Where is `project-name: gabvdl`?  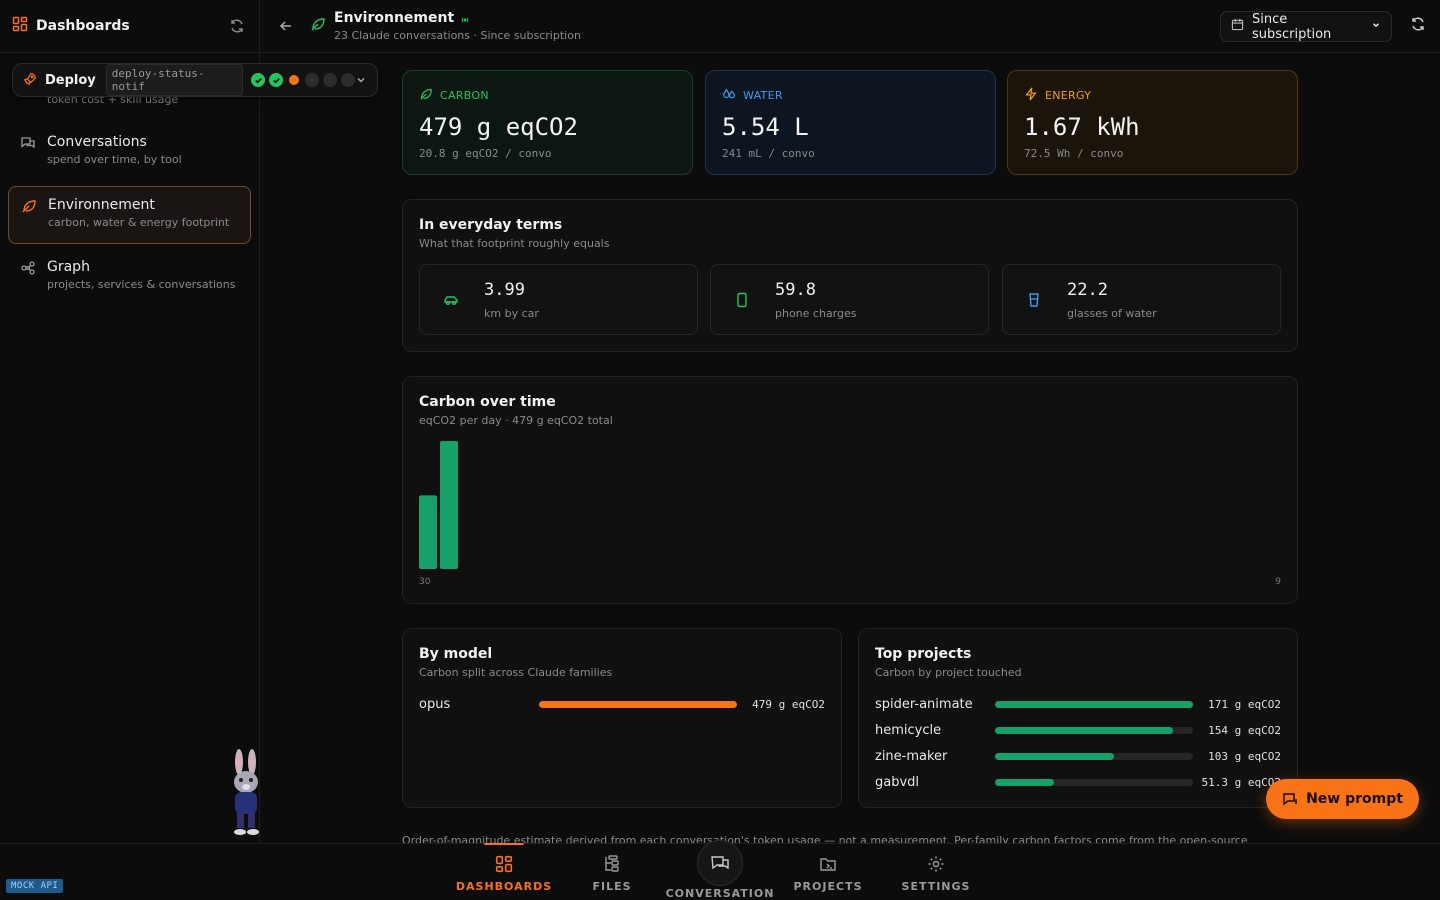 project-name: gabvdl is located at coordinates (897, 782).